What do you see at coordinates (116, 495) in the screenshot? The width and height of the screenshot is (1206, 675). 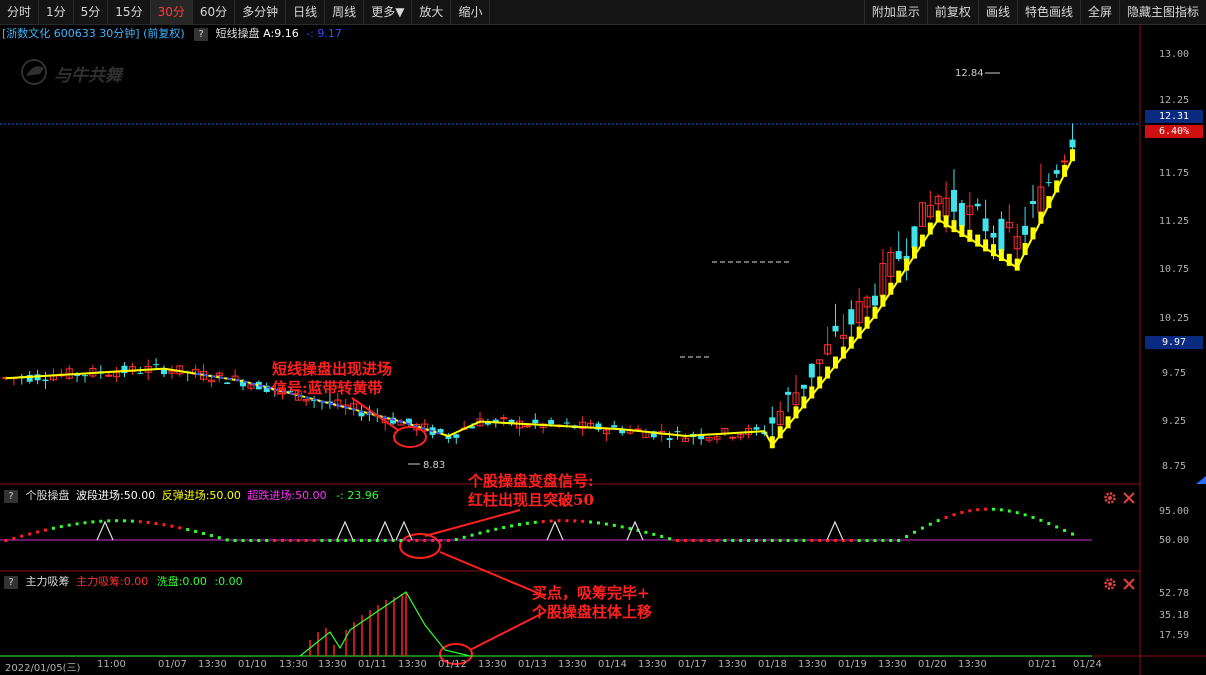 I see `panel2-p1: 波段进场:50.00` at bounding box center [116, 495].